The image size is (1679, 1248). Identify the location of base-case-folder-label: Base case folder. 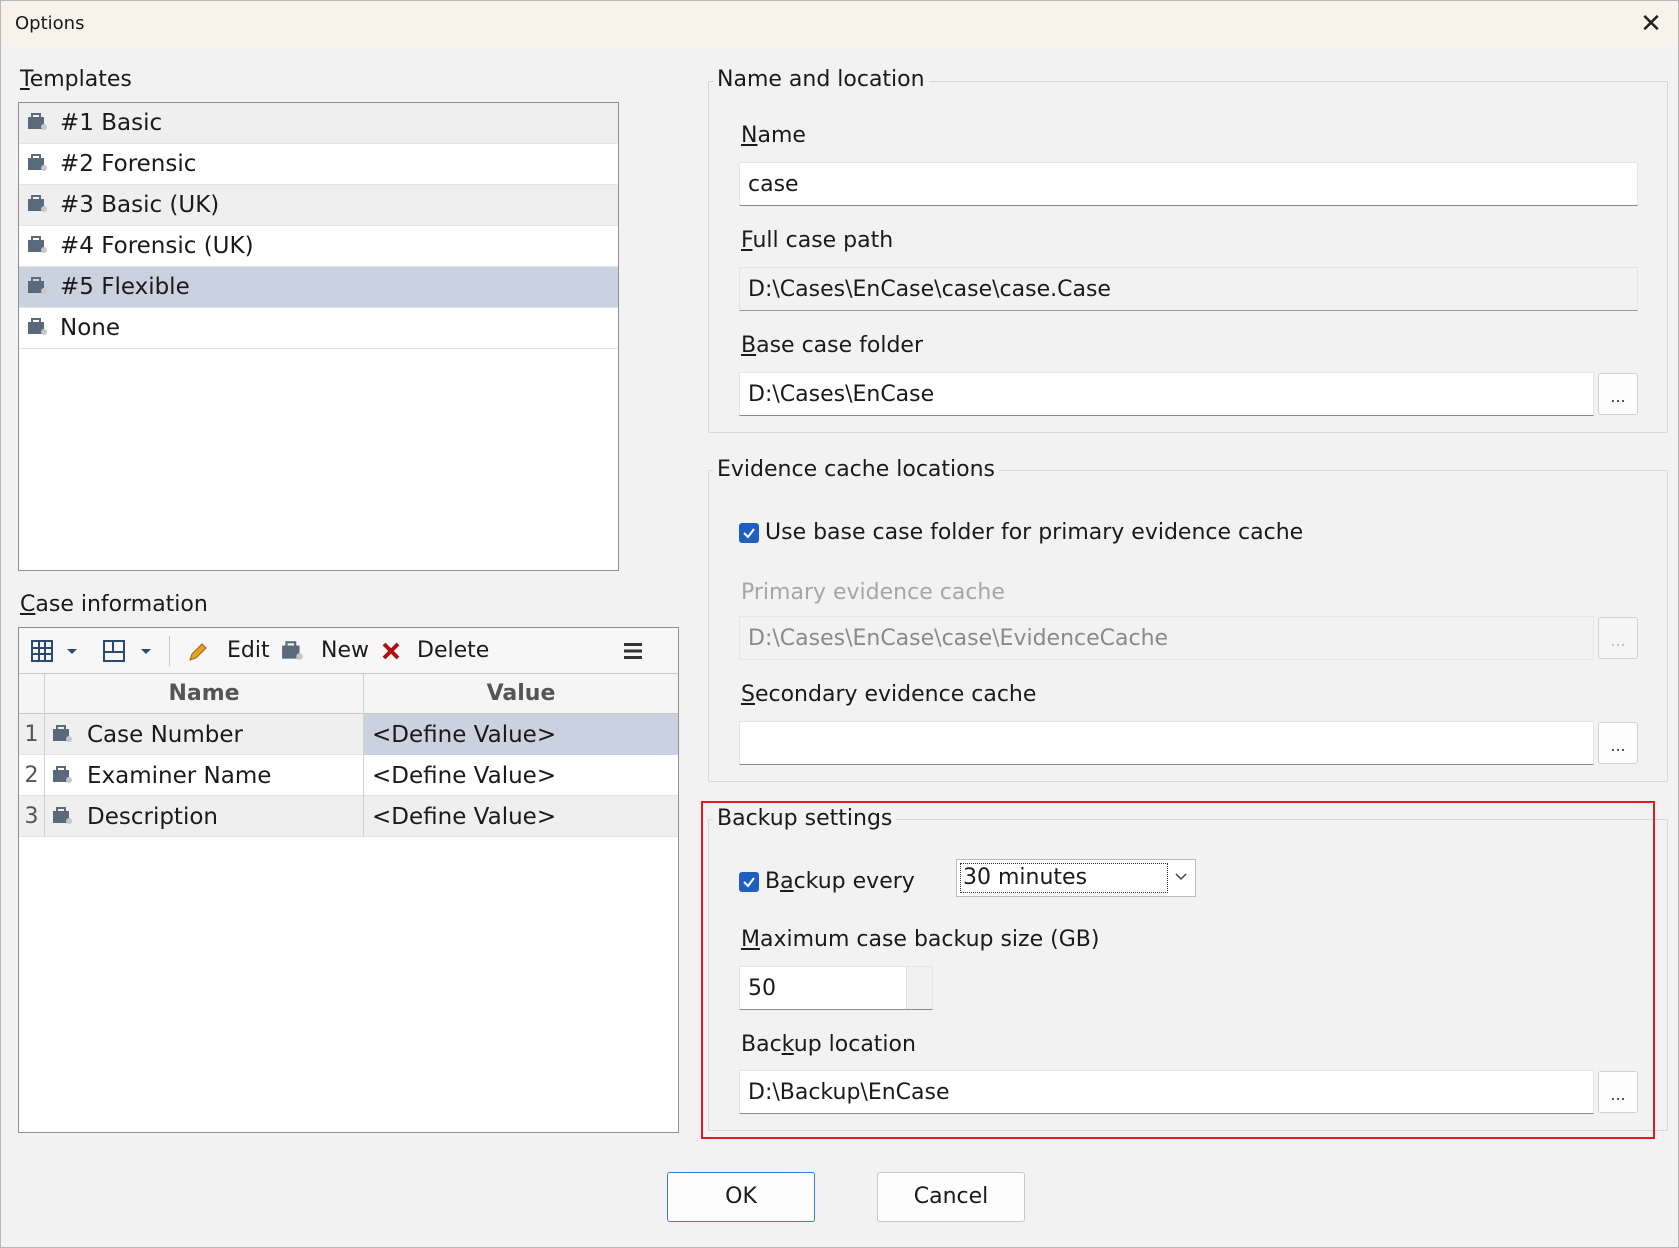
(832, 345).